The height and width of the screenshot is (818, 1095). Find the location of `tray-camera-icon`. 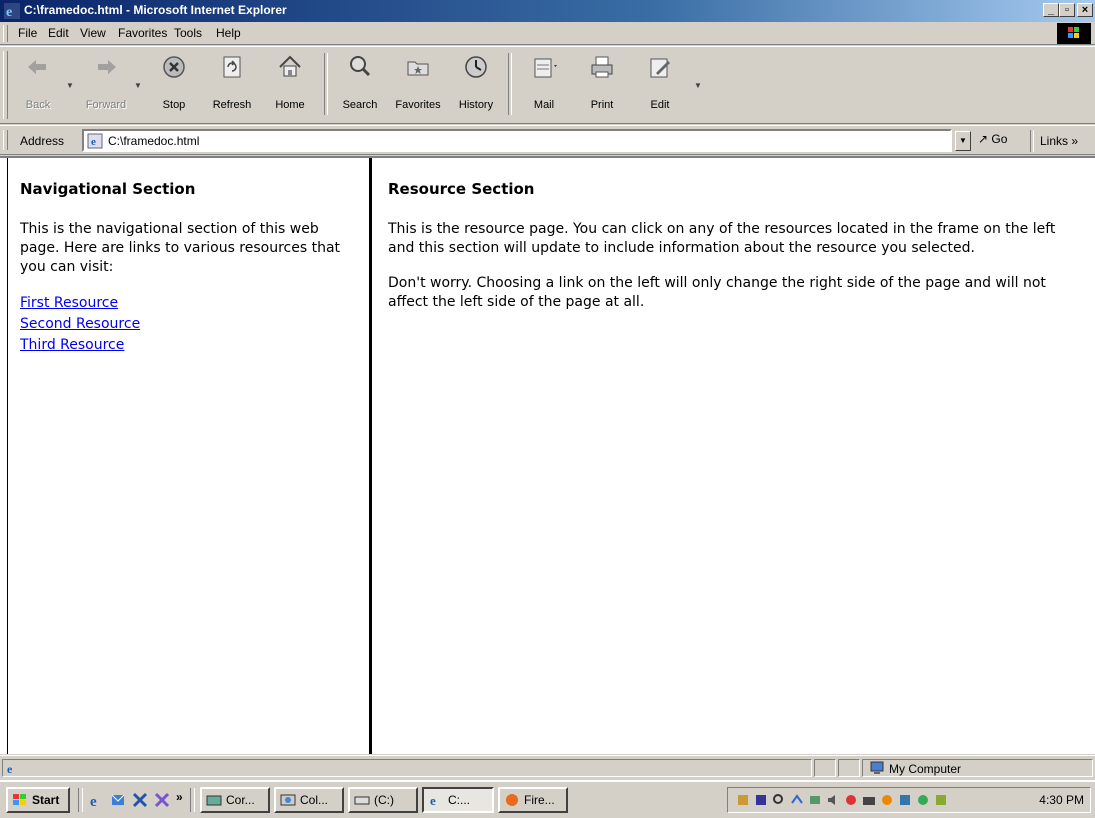

tray-camera-icon is located at coordinates (869, 800).